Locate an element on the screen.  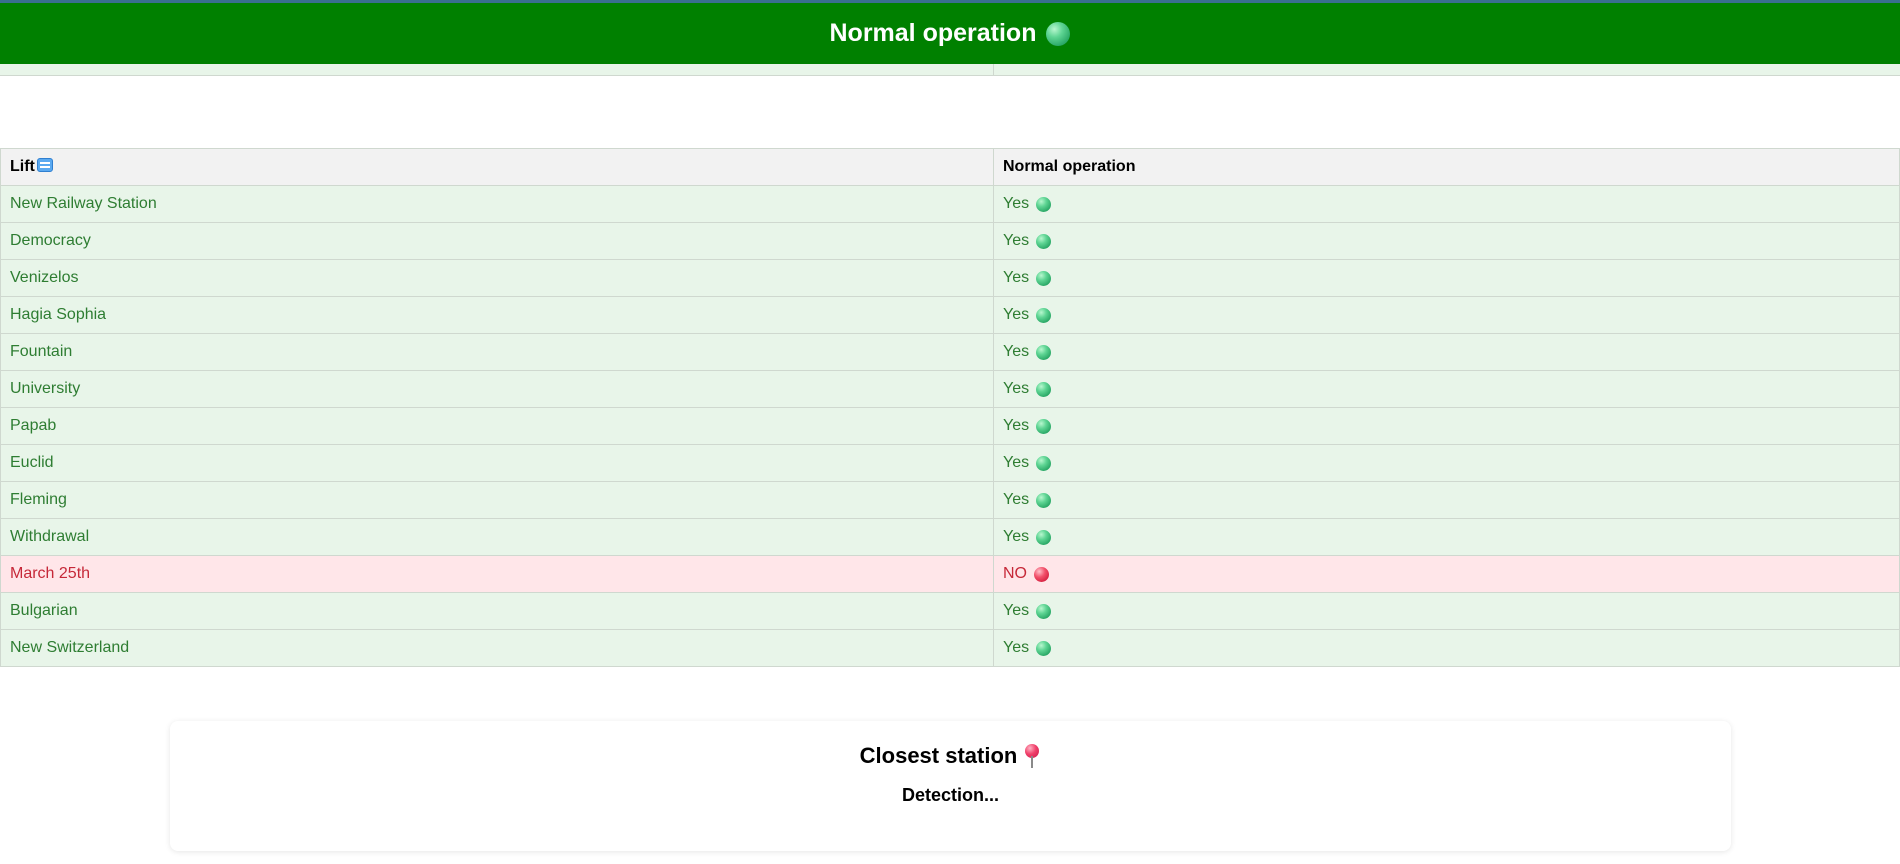
header-title: Normal operation is located at coordinates (933, 33).